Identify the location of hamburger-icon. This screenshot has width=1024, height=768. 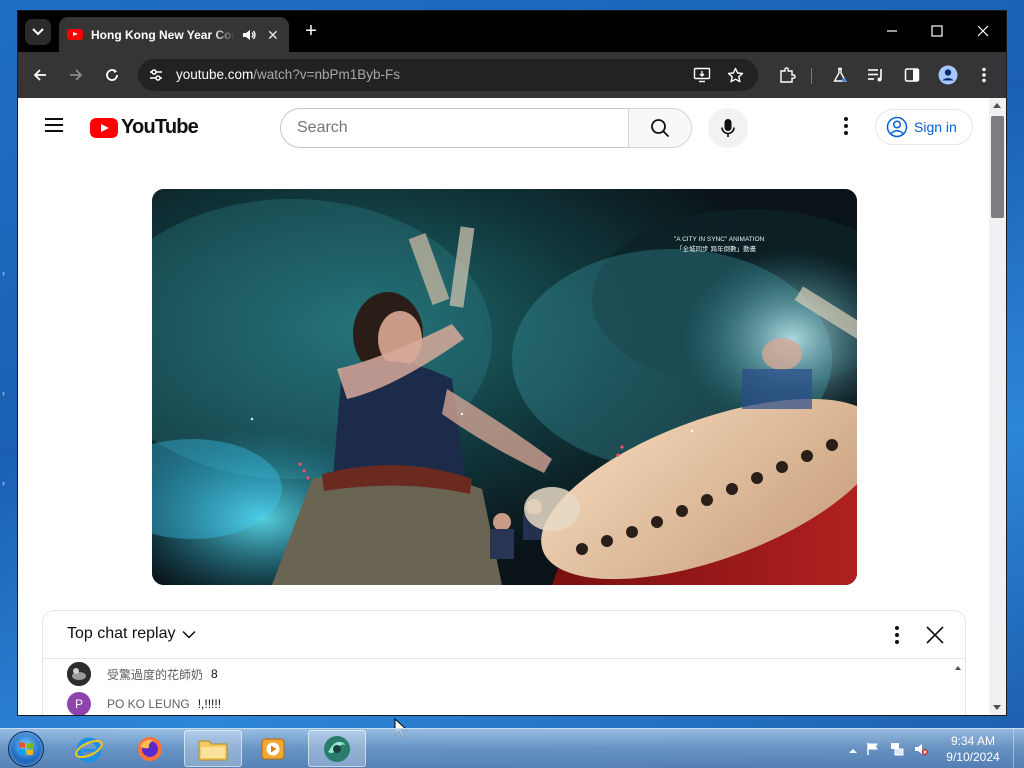
(54, 125).